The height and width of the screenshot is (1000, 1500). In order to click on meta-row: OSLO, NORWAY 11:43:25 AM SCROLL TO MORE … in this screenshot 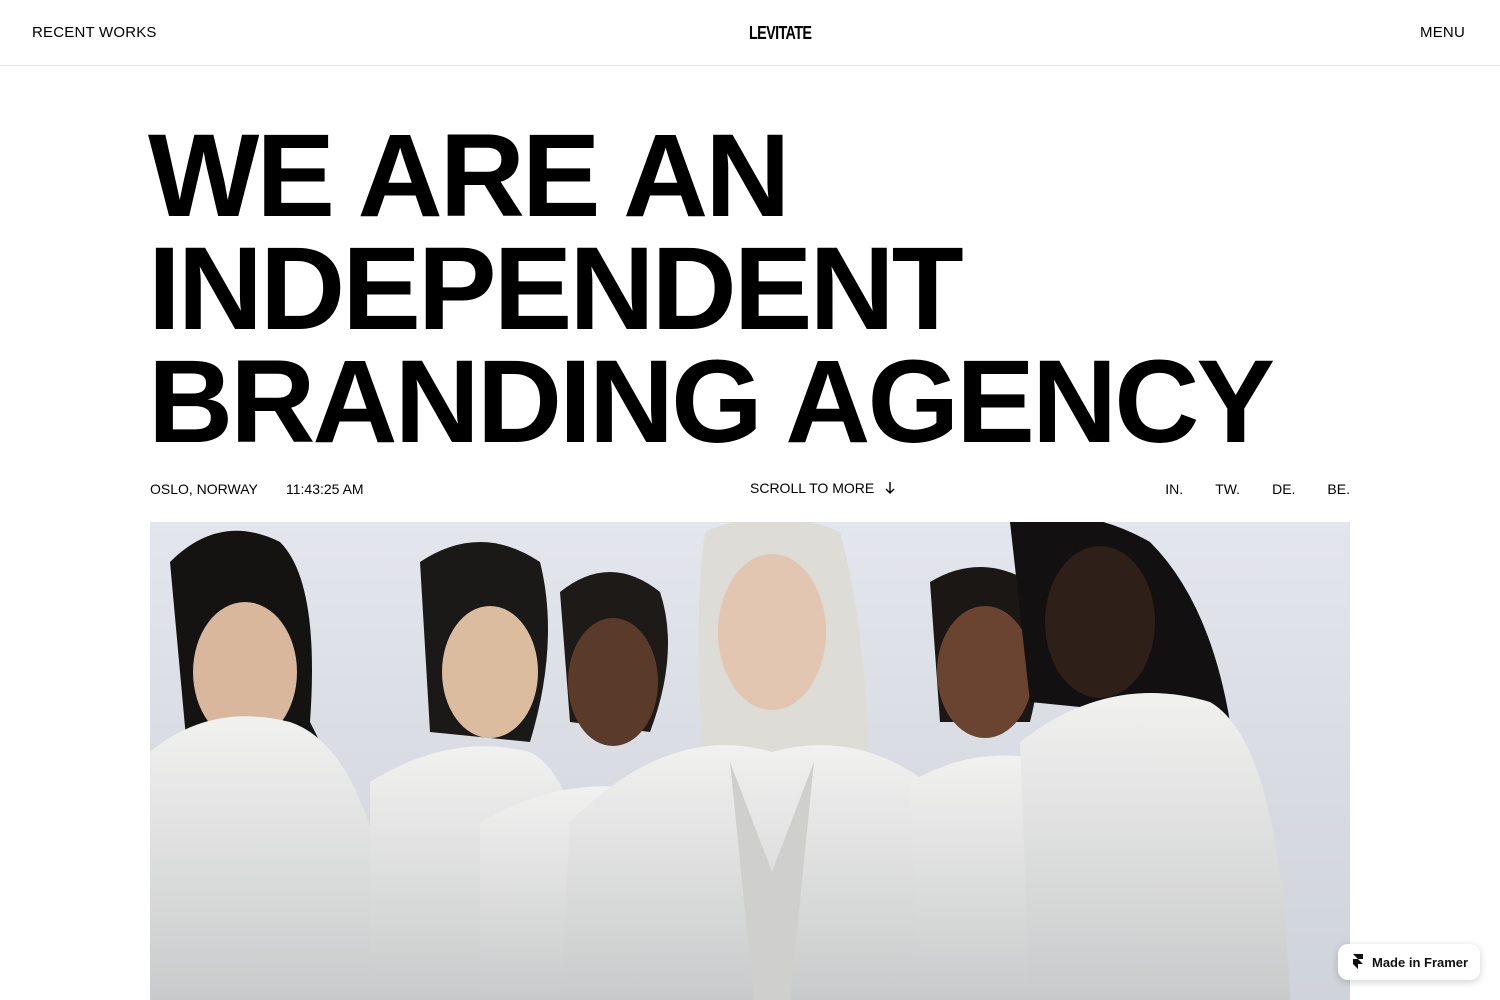, I will do `click(750, 490)`.